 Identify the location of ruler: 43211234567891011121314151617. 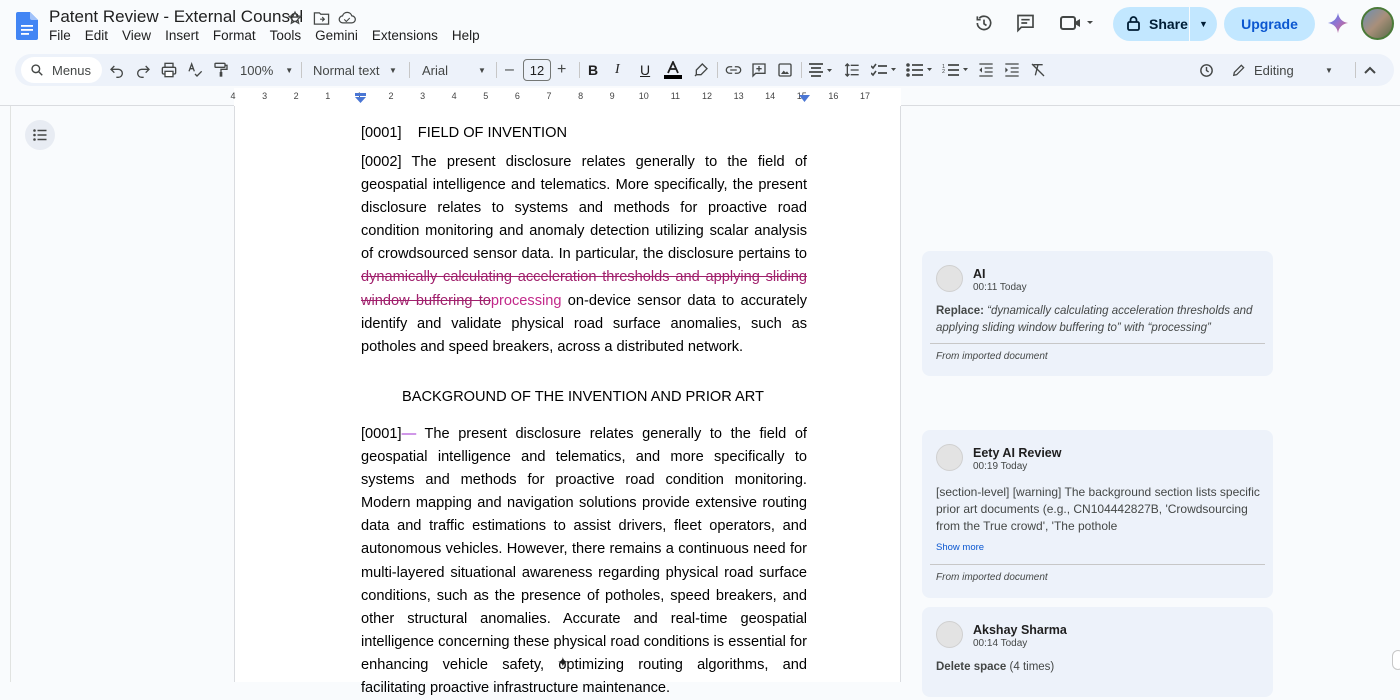
(700, 96).